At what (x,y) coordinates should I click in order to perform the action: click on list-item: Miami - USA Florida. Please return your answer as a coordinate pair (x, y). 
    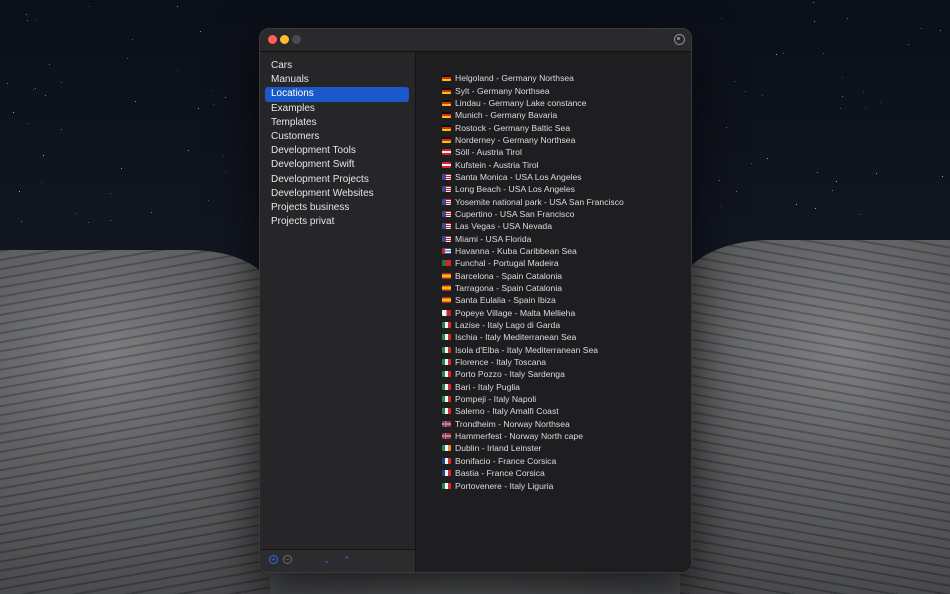
    Looking at the image, I should click on (533, 238).